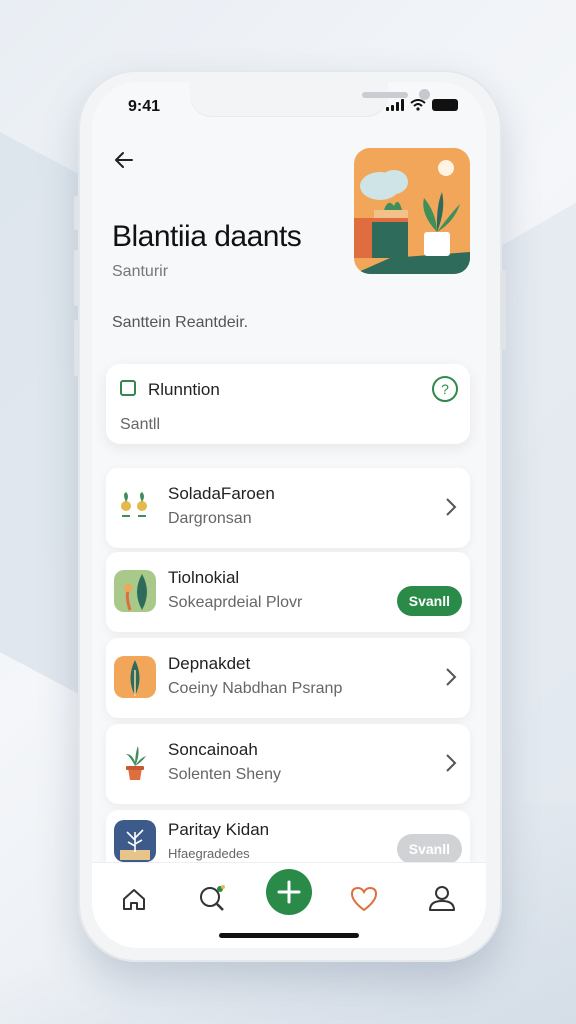 The height and width of the screenshot is (1024, 576). Describe the element at coordinates (364, 899) in the screenshot. I see `heart-icon` at that location.